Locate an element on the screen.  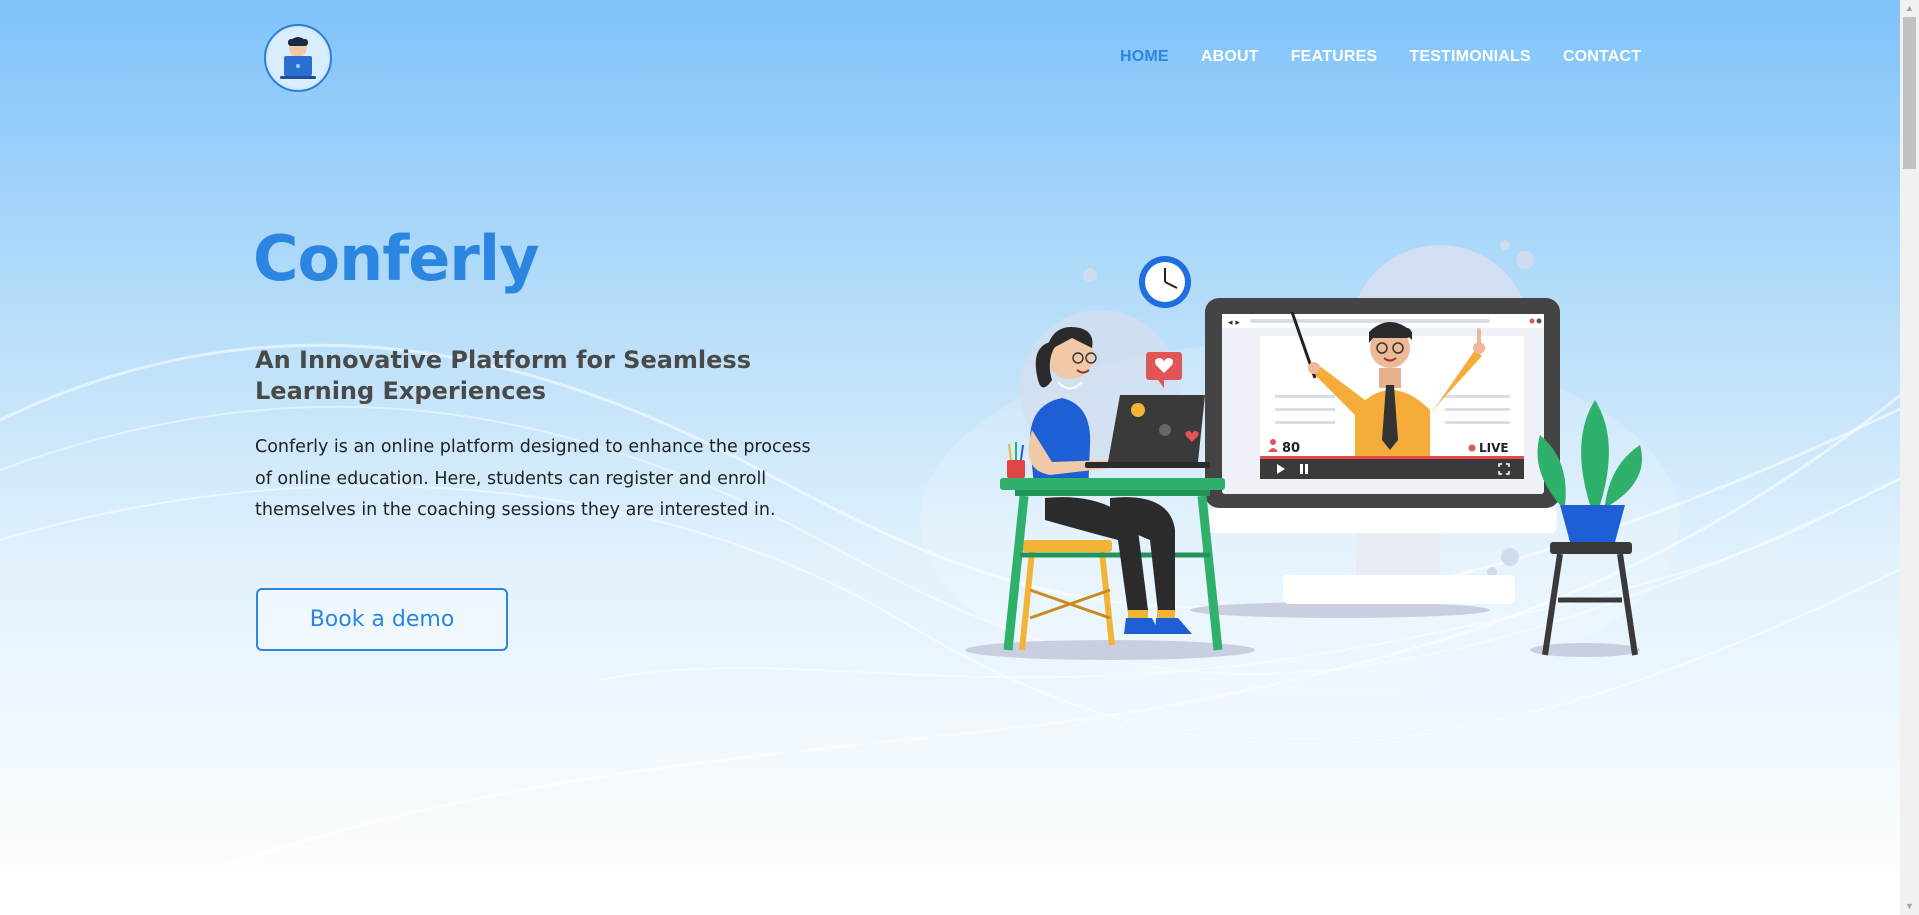
logo-avatar-icon is located at coordinates (298, 58).